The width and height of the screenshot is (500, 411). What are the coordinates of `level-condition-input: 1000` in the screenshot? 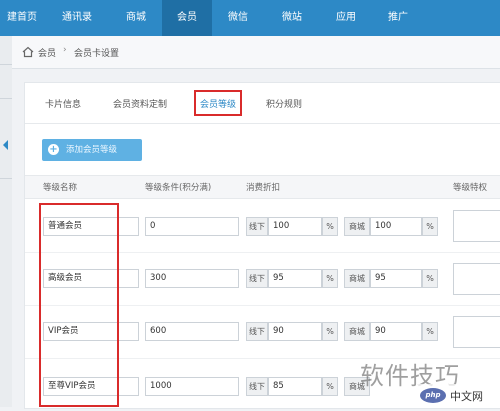 It's located at (192, 386).